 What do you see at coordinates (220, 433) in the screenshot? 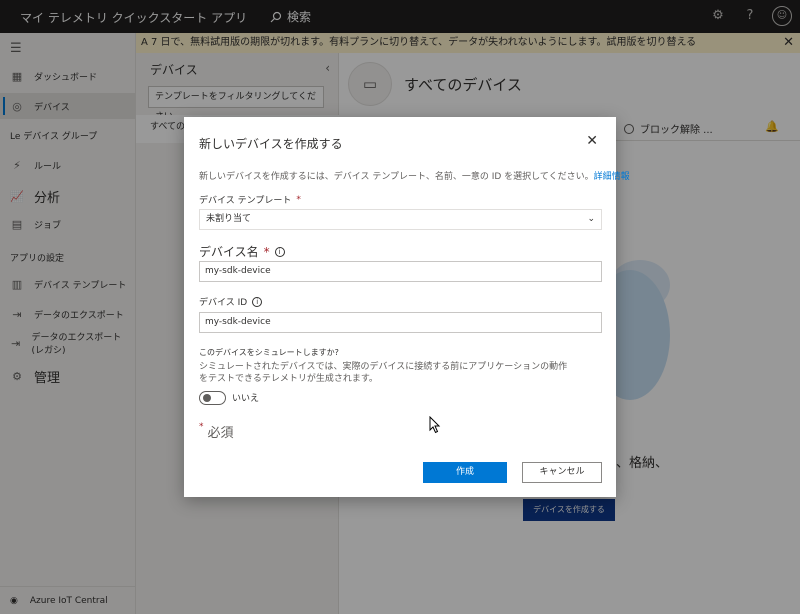
I see `required-note-text: 必須` at bounding box center [220, 433].